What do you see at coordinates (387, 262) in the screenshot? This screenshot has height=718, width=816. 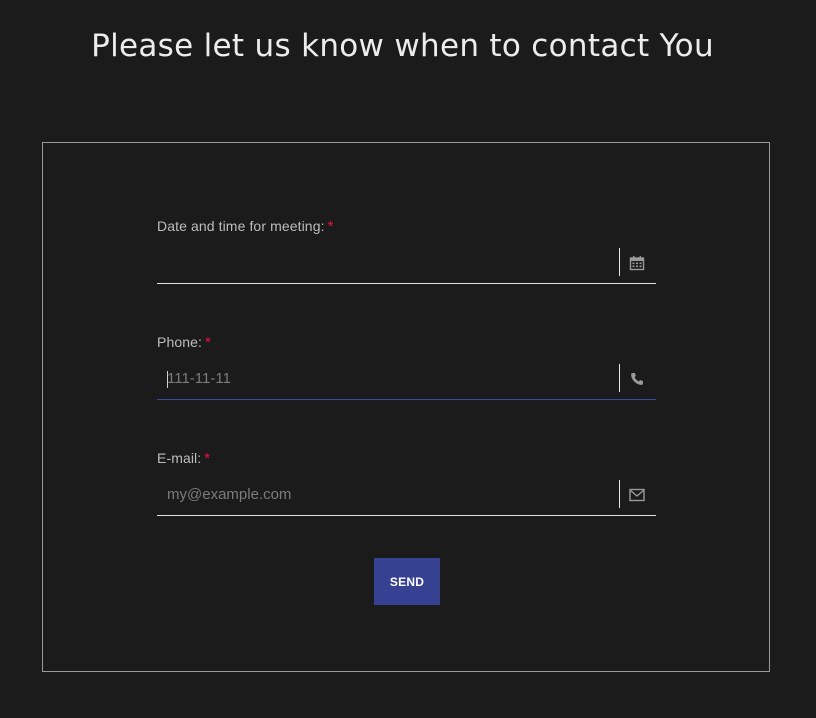 I see `meeting-datetime-input` at bounding box center [387, 262].